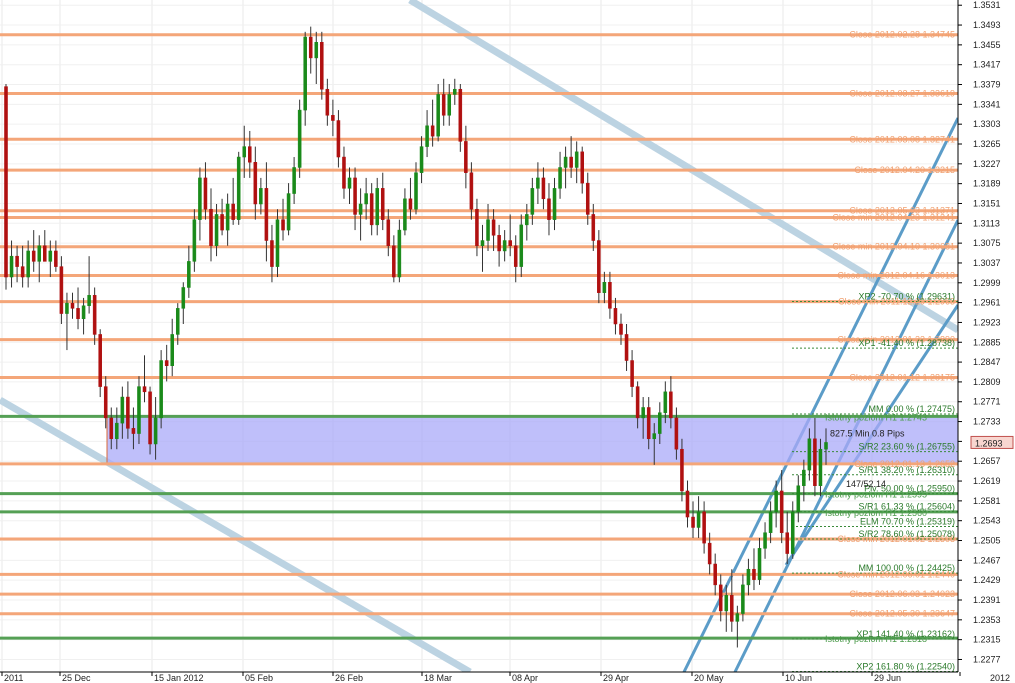  Describe the element at coordinates (987, 322) in the screenshot. I see `y-tick-label-16: 1.2923` at that location.